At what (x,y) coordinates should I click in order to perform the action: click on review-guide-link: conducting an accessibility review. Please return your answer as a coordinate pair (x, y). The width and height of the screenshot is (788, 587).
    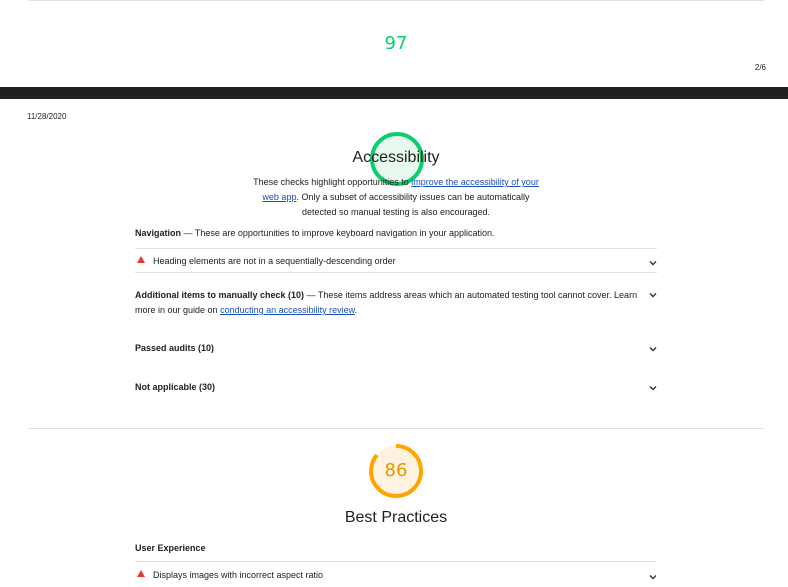
    Looking at the image, I should click on (287, 310).